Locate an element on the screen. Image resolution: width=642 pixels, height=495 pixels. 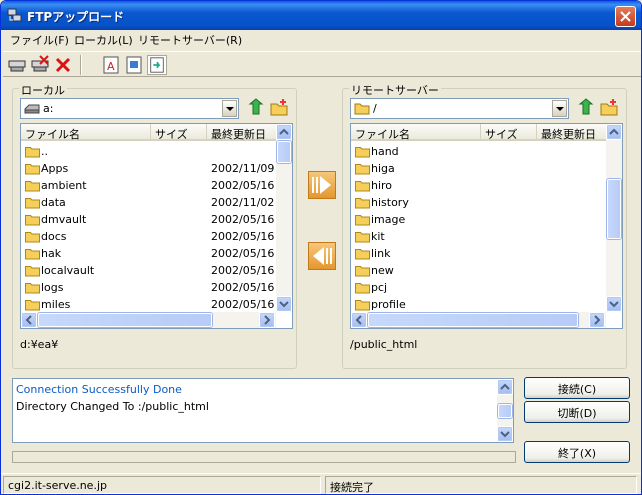
file-name: link is located at coordinates (381, 253).